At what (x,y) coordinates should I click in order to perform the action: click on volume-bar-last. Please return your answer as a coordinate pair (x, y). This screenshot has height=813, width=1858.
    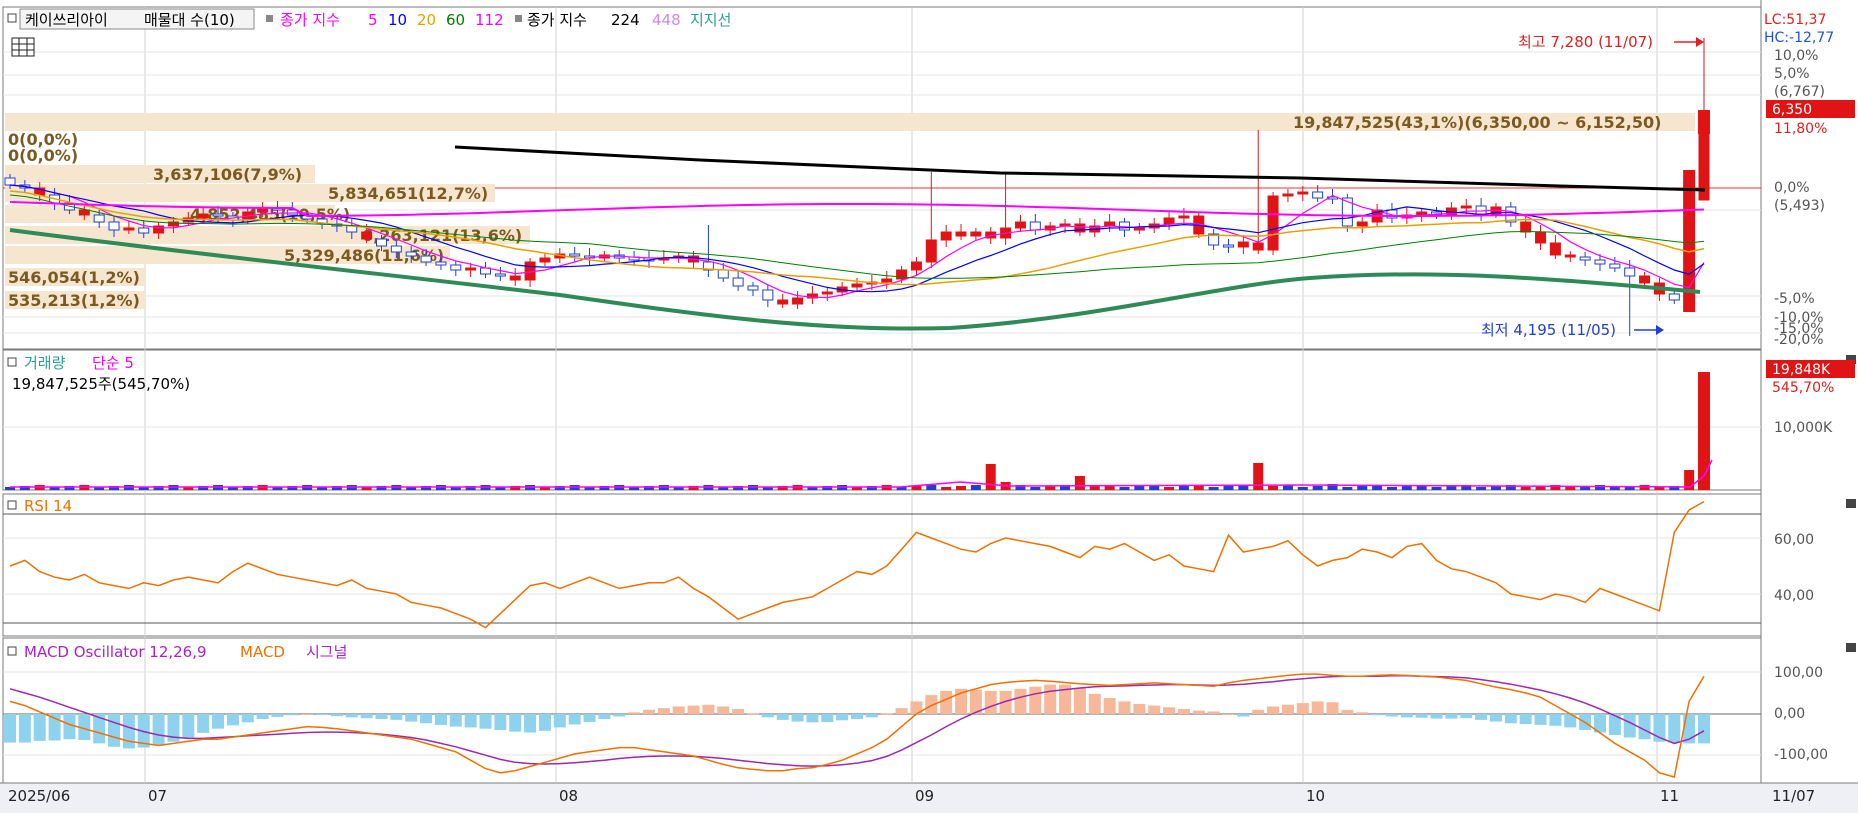
    Looking at the image, I should click on (1704, 431).